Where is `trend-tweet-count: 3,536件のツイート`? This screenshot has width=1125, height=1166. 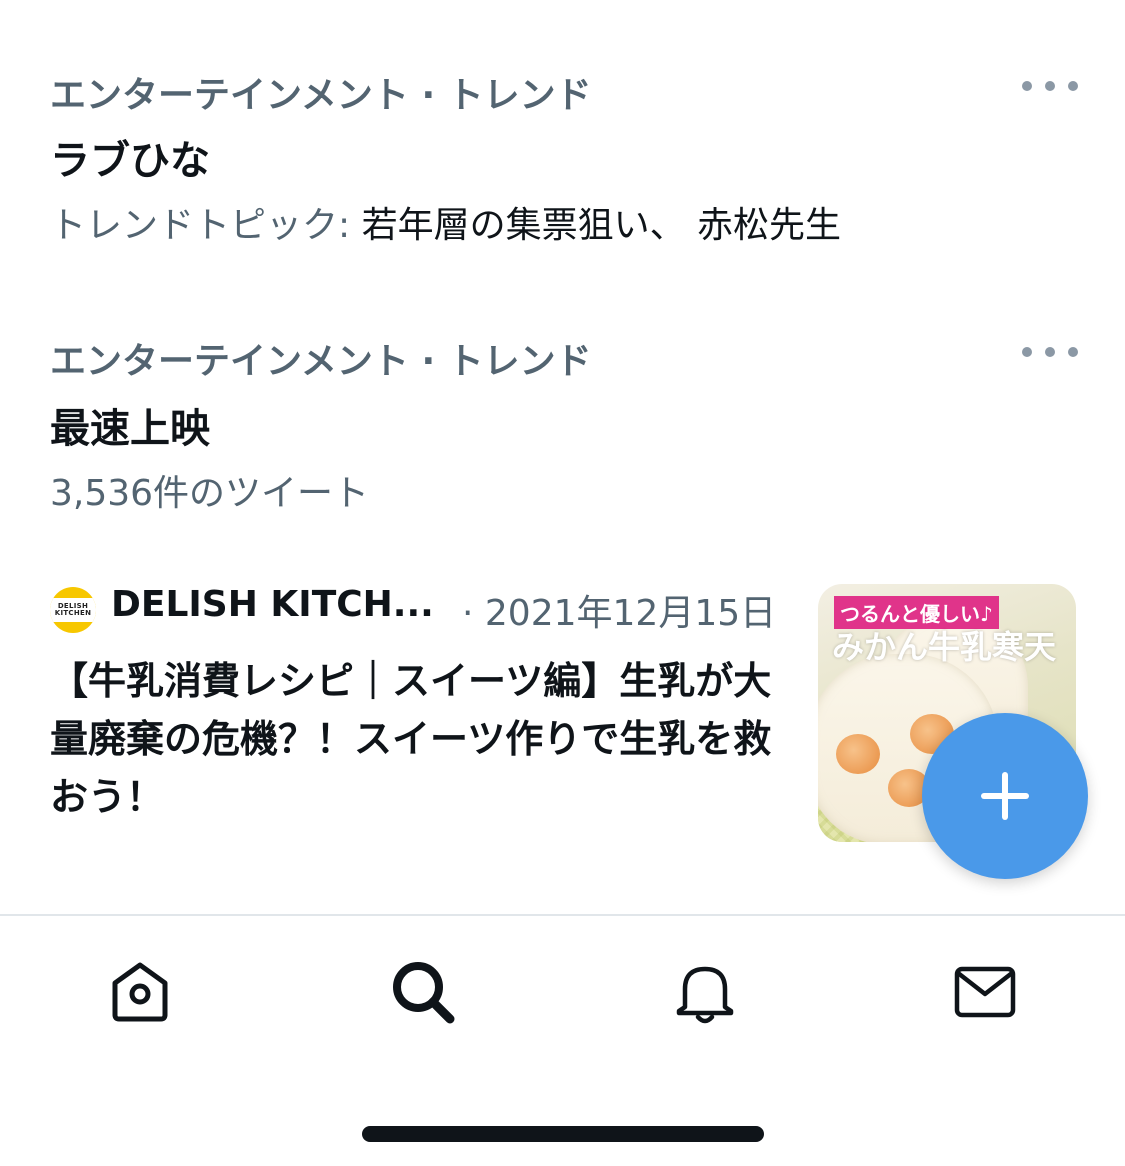 trend-tweet-count: 3,536件のツイート is located at coordinates (210, 493).